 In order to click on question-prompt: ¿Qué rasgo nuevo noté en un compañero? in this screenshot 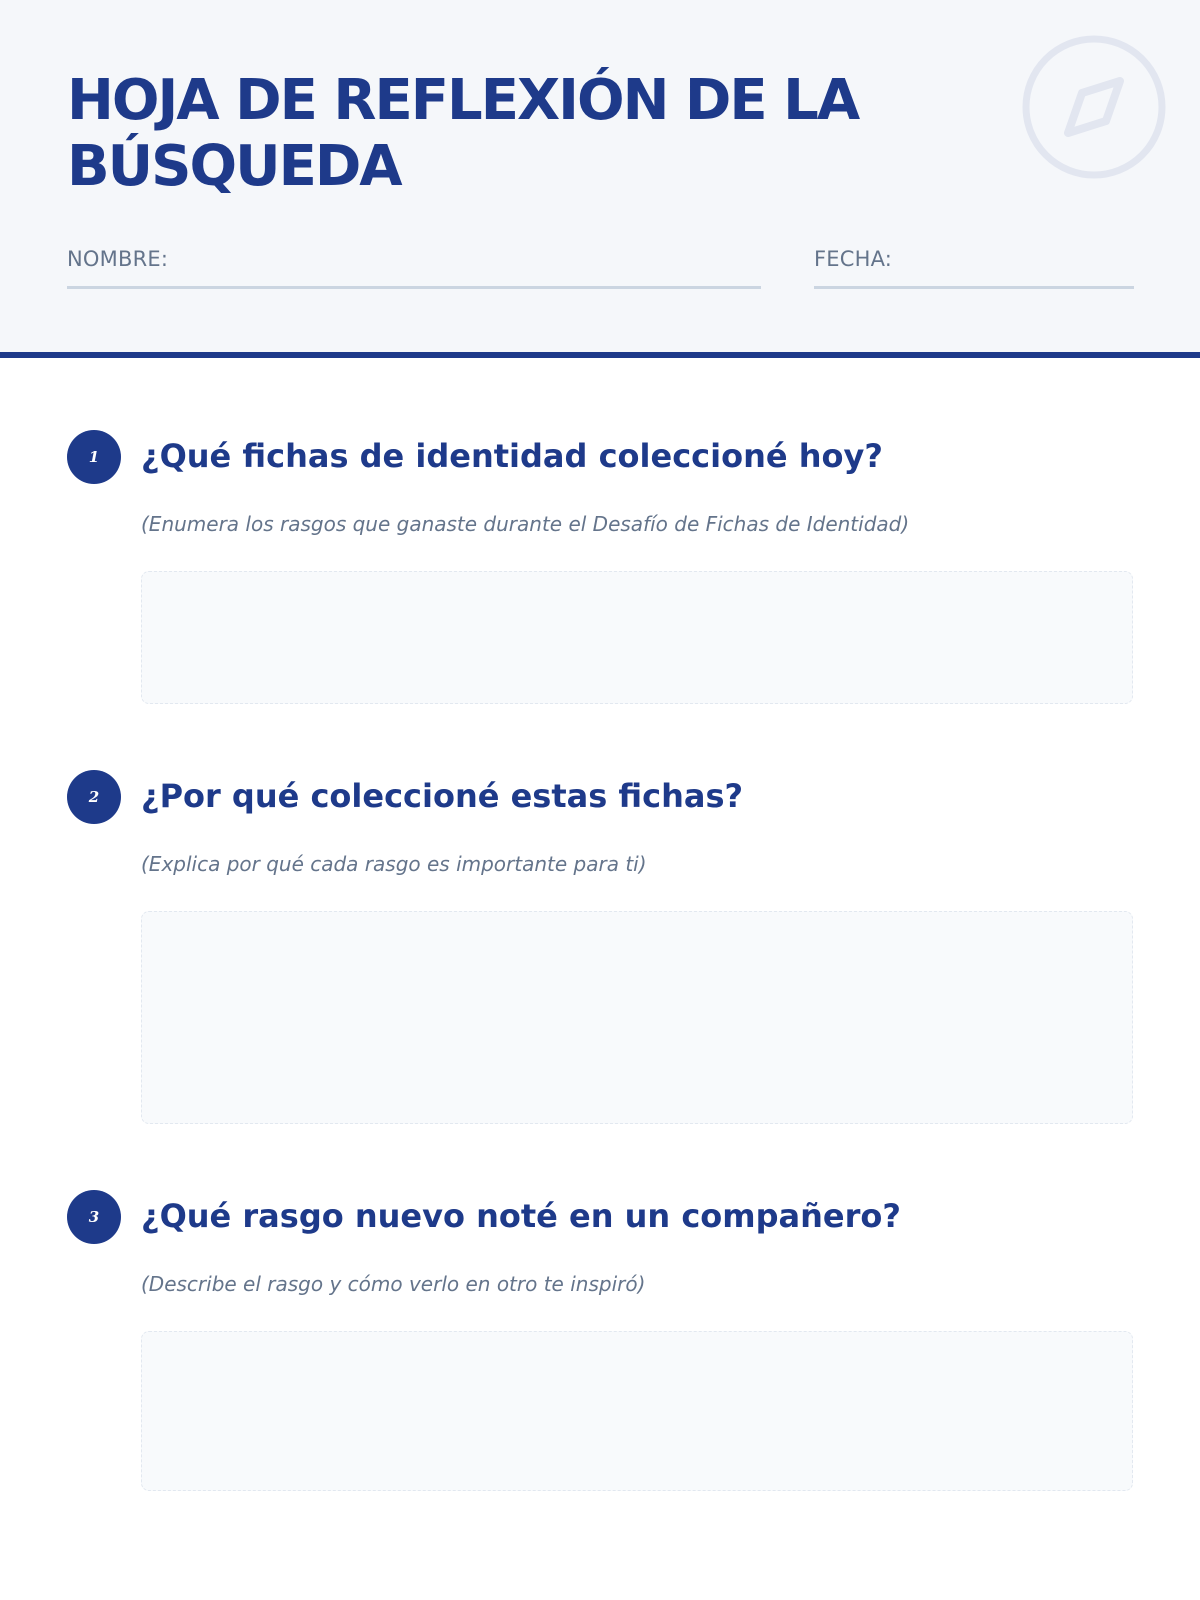, I will do `click(521, 1216)`.